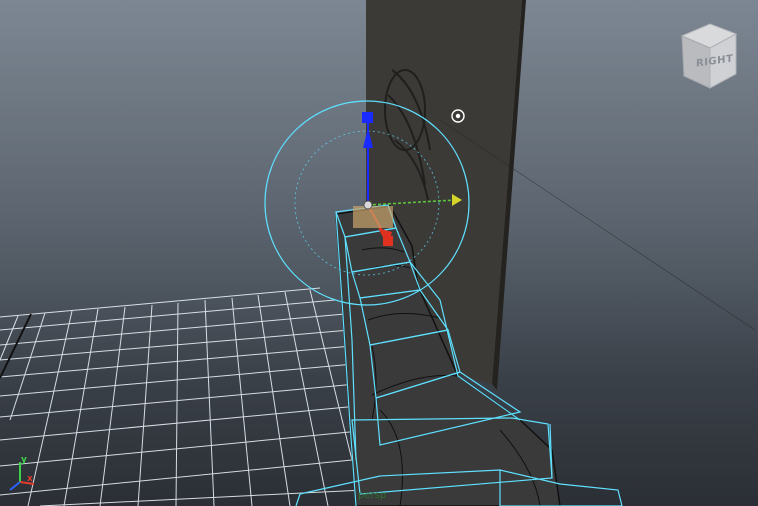  I want to click on grid-axis-line, so click(16, 346).